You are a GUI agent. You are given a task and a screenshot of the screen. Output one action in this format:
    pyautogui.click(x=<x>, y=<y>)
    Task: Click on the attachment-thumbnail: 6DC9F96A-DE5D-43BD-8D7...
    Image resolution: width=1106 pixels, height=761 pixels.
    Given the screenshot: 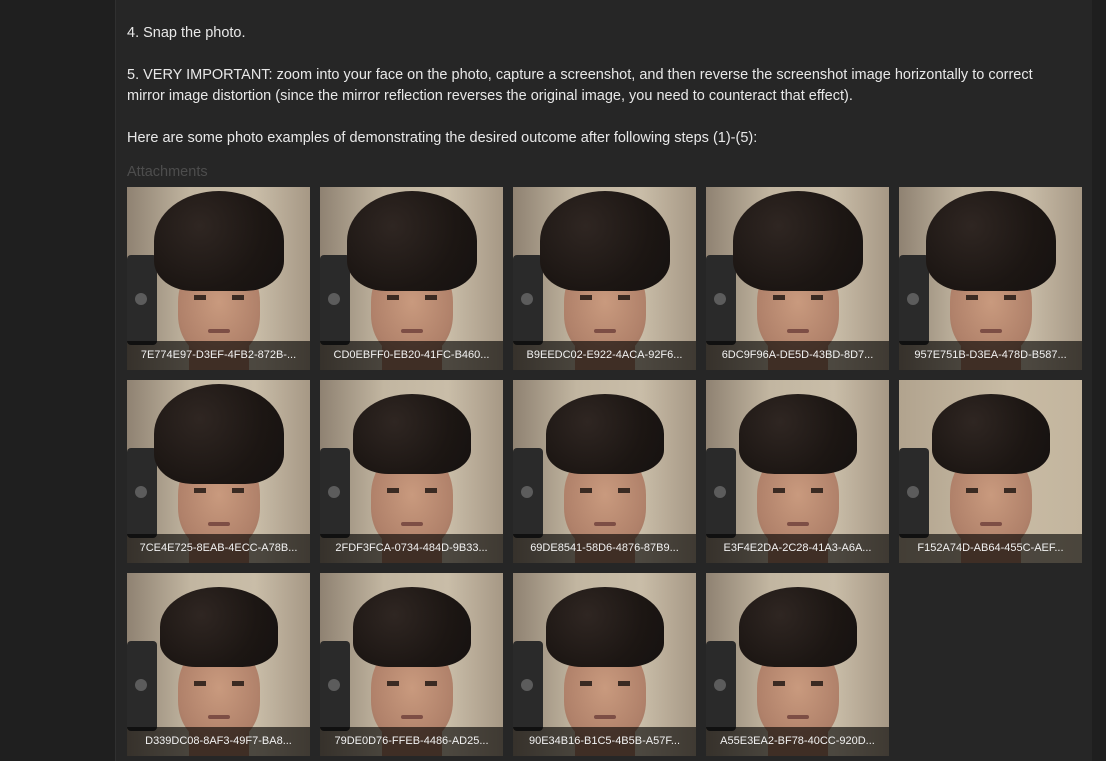 What is the action you would take?
    pyautogui.click(x=797, y=278)
    